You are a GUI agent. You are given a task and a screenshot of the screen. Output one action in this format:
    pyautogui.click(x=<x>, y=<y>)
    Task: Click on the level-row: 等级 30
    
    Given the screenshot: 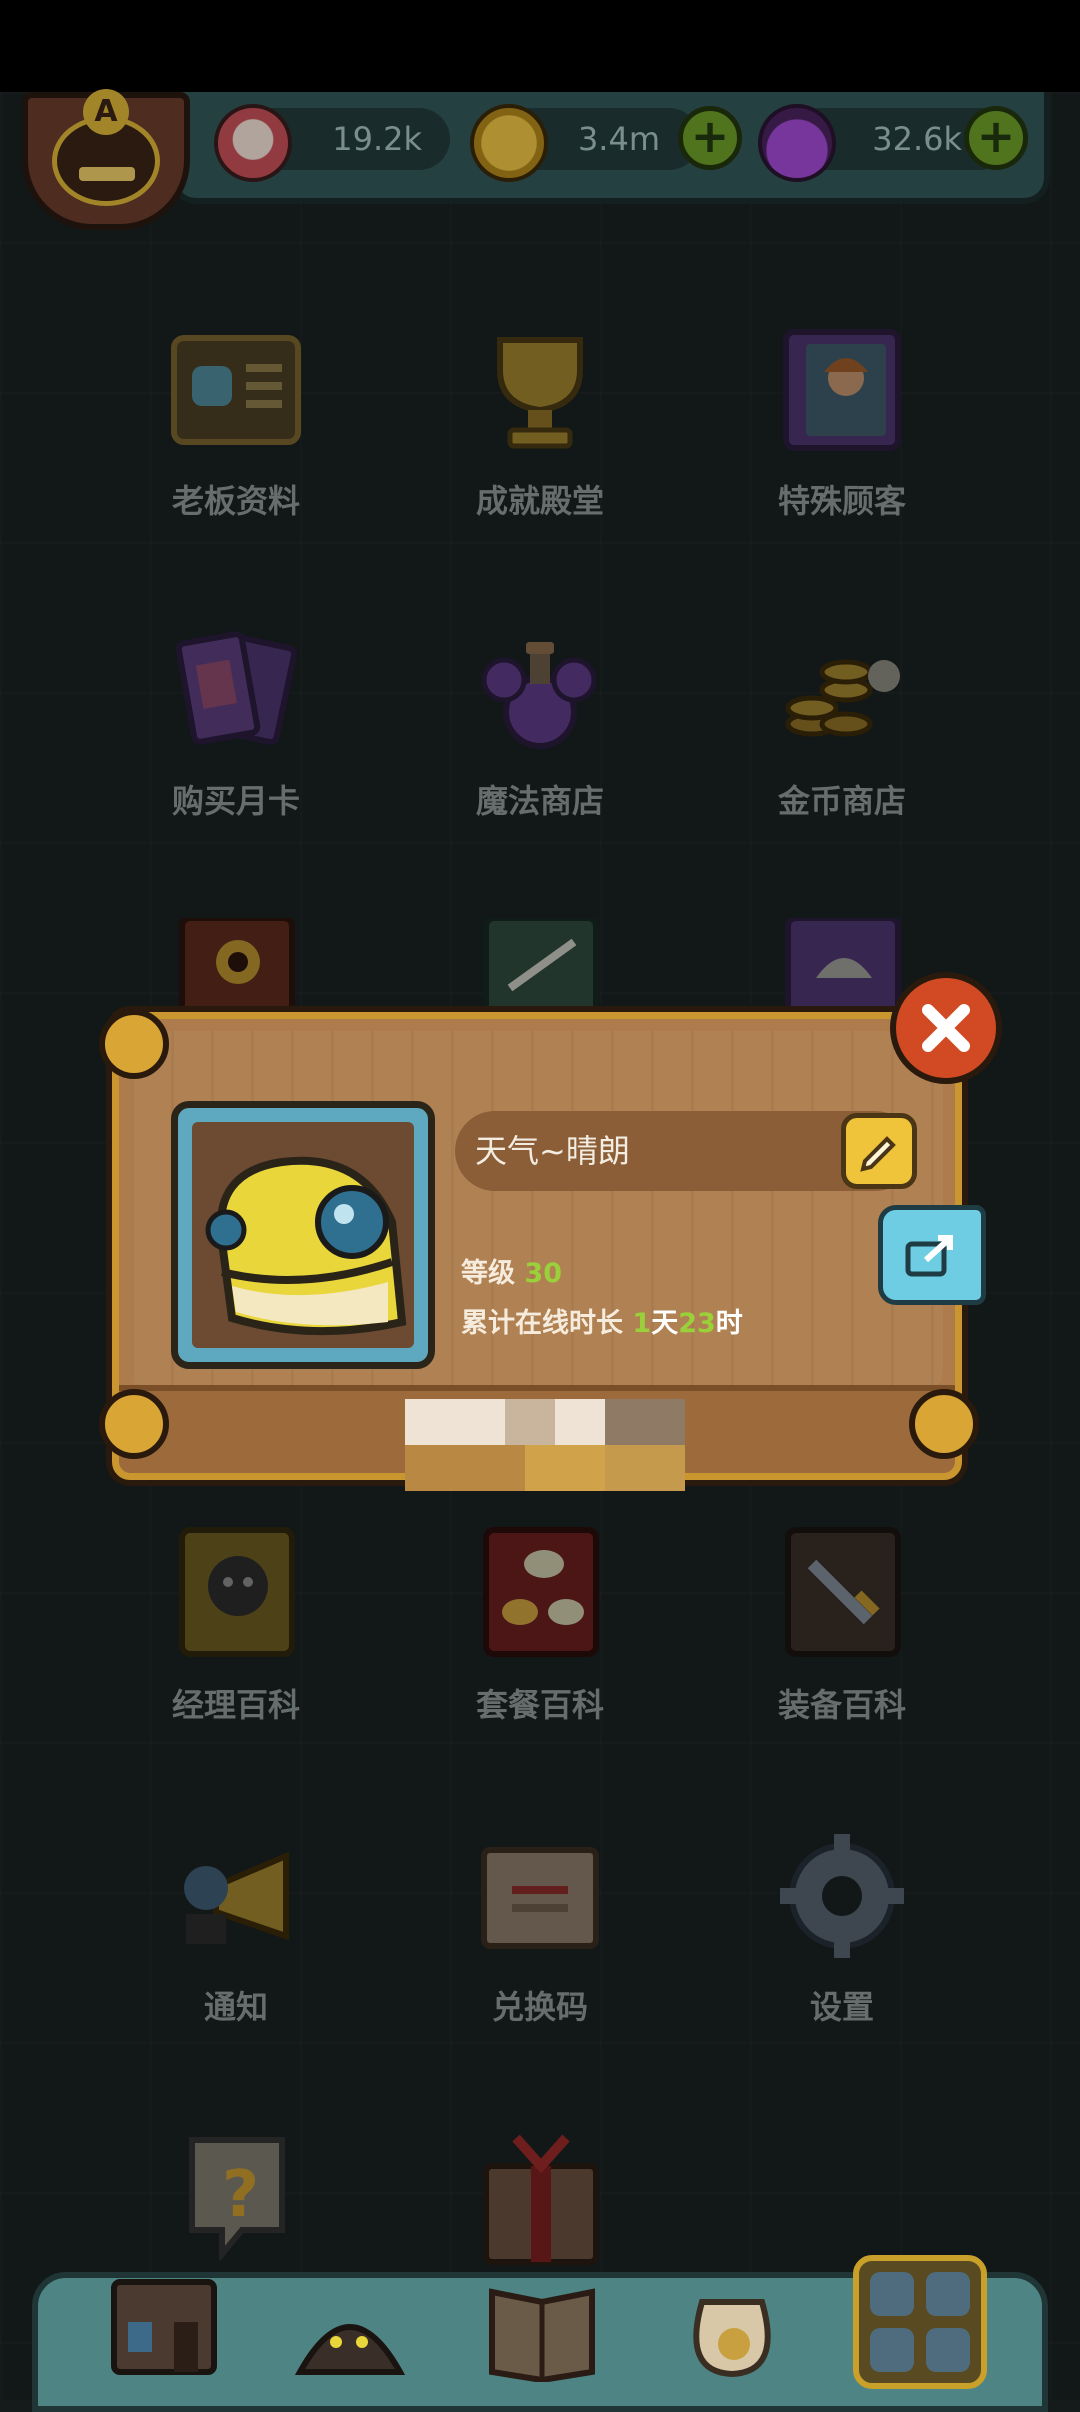 What is the action you would take?
    pyautogui.click(x=511, y=1270)
    